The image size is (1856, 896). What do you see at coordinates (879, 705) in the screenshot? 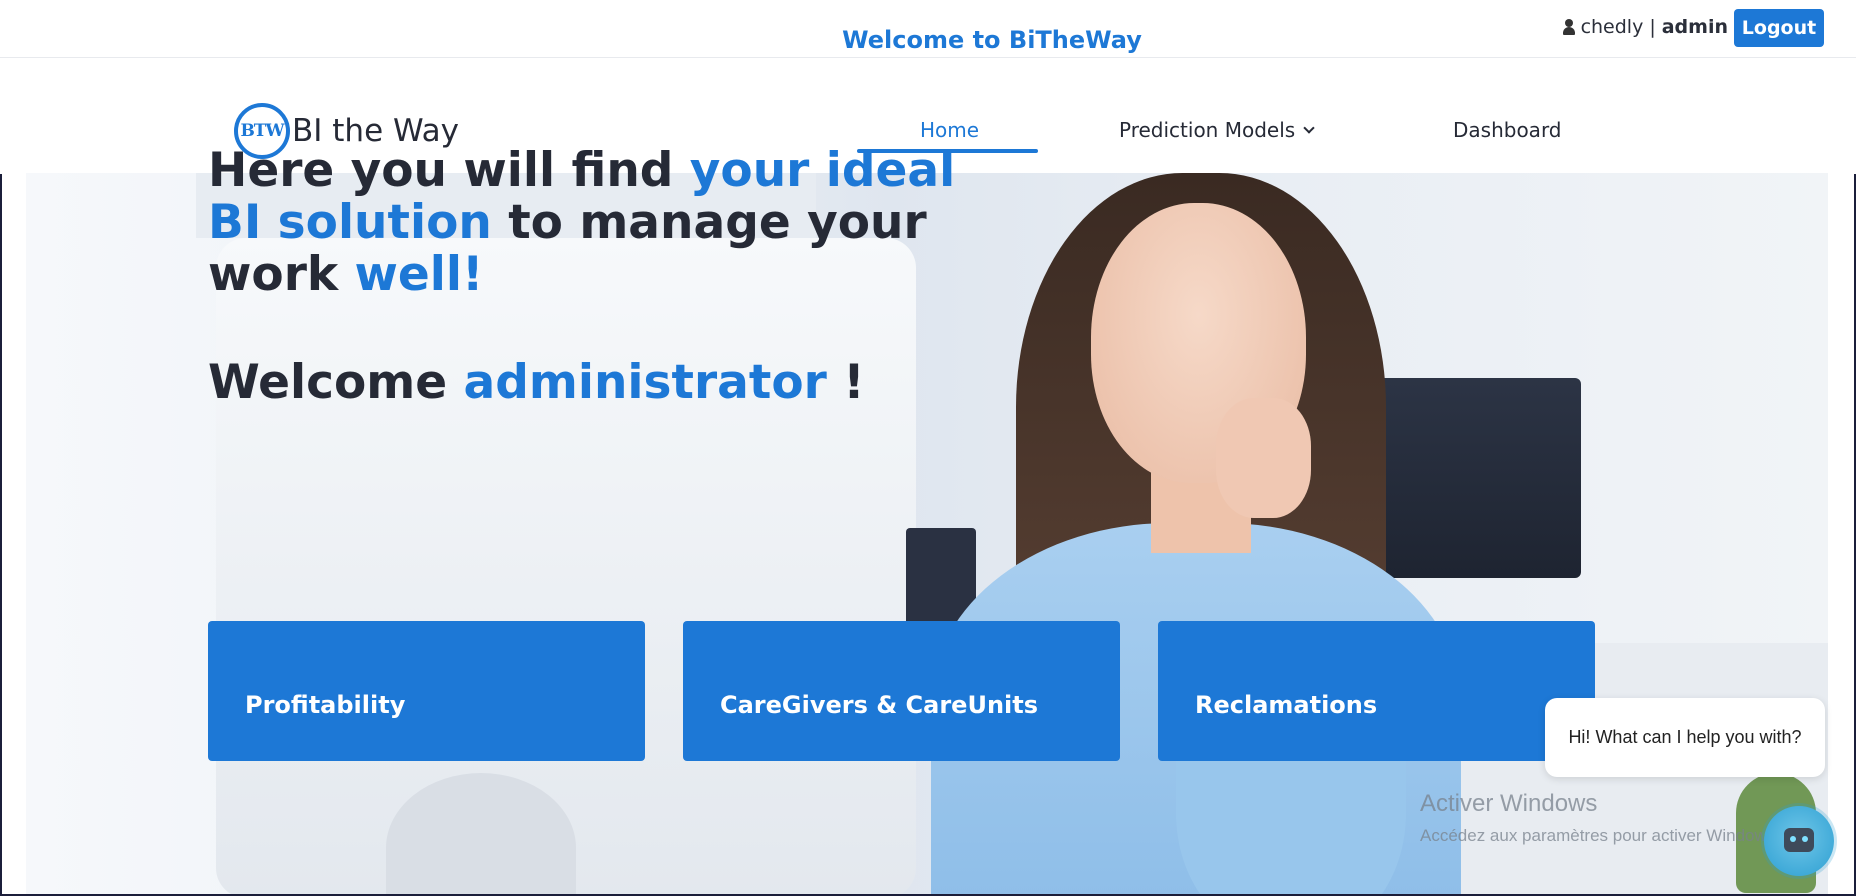
I see `card-title: CareGivers & CareUnits` at bounding box center [879, 705].